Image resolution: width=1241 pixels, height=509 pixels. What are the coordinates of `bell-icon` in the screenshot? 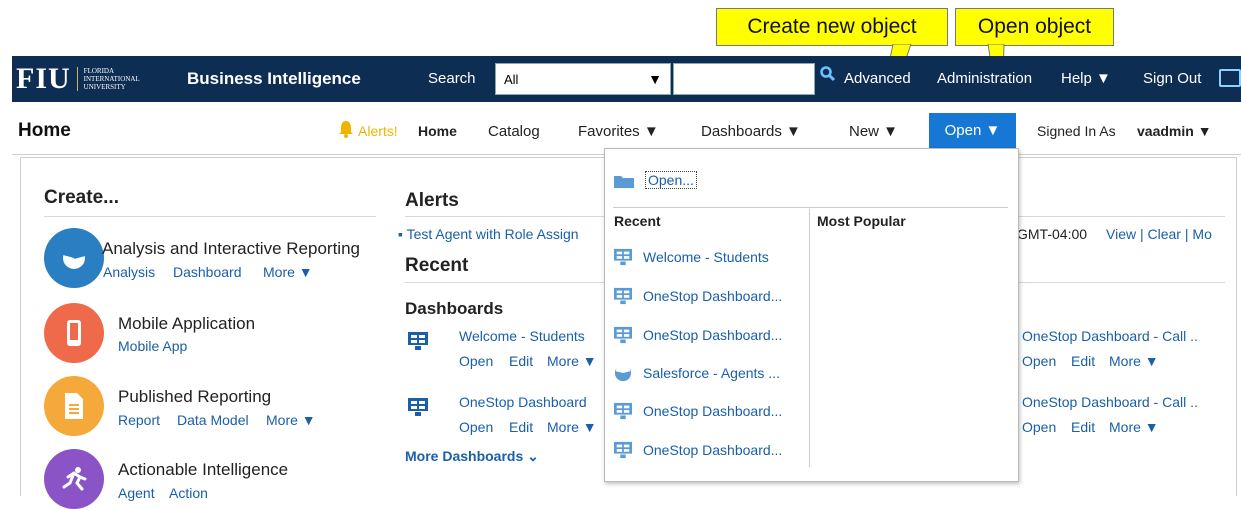 It's located at (346, 129).